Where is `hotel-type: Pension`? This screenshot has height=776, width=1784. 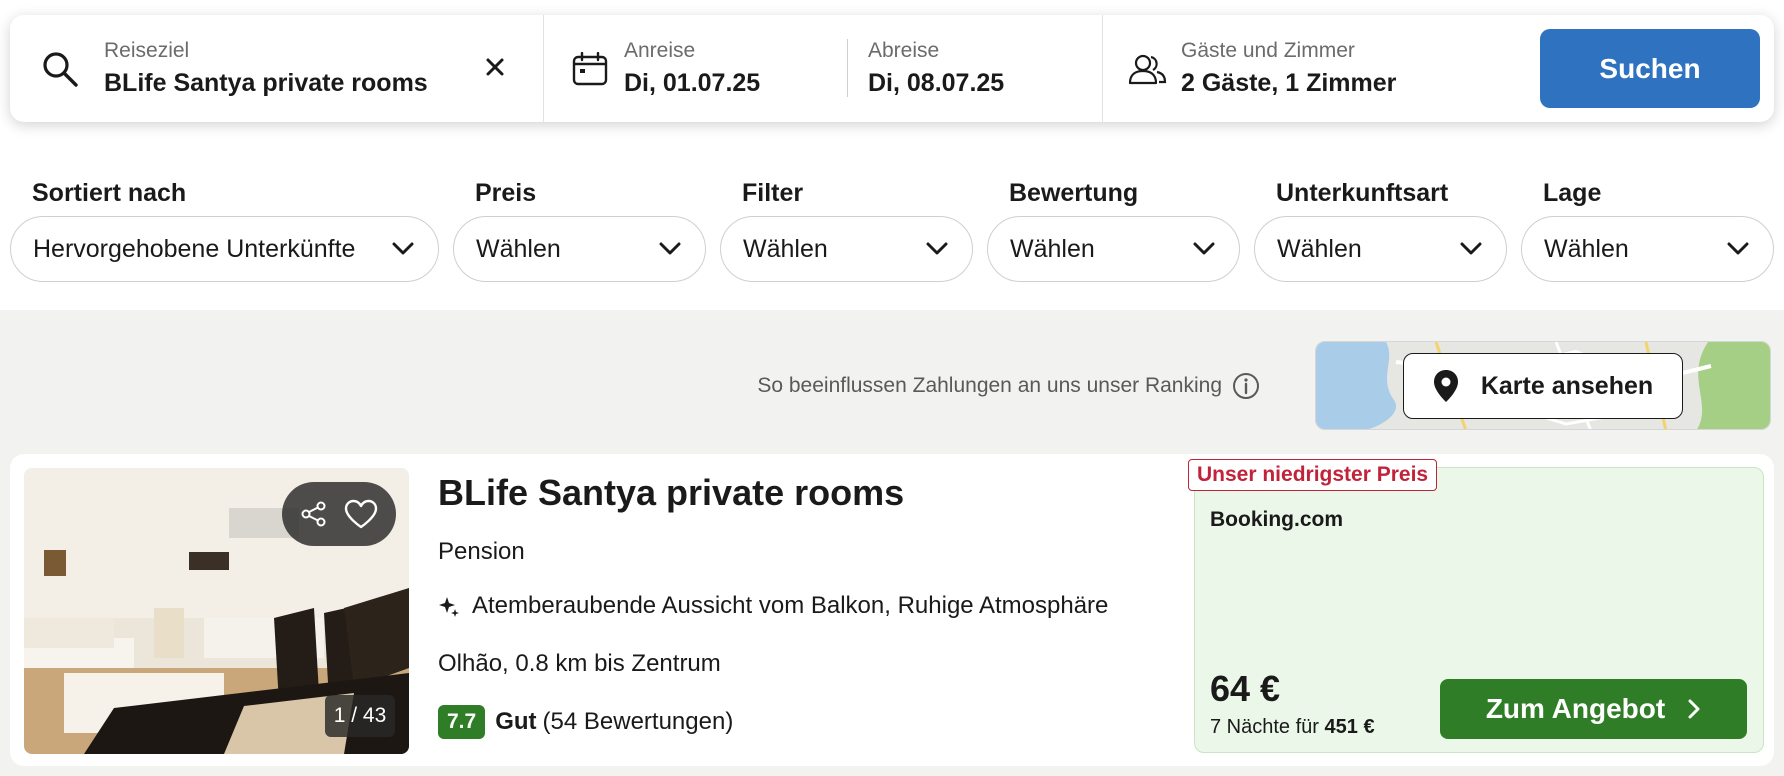 hotel-type: Pension is located at coordinates (481, 551).